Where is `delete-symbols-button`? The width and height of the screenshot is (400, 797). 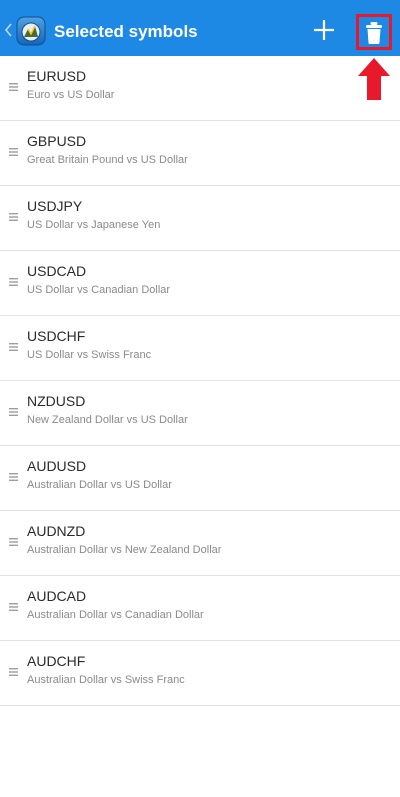
delete-symbols-button is located at coordinates (374, 32).